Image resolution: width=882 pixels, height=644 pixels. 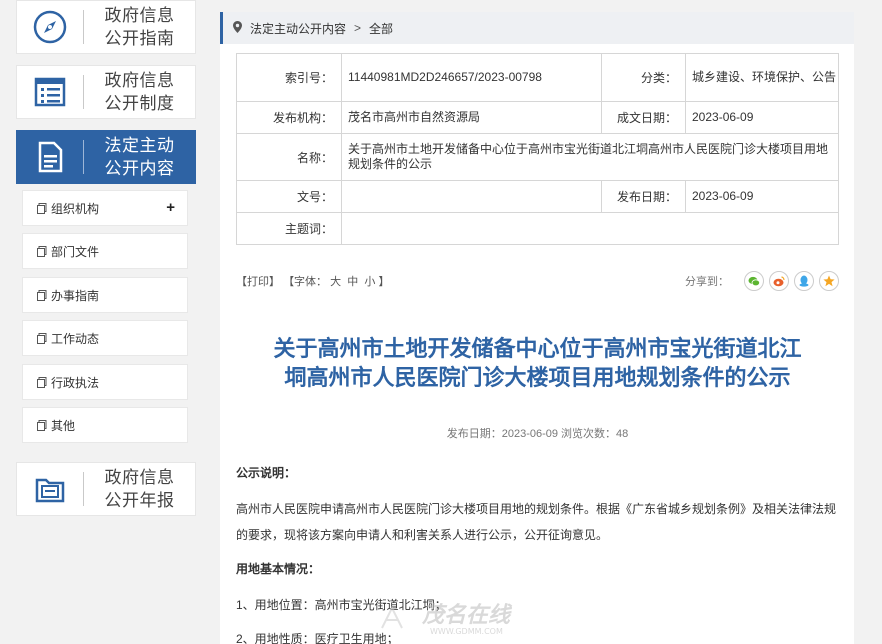 I want to click on meta-label: 分类：, so click(x=643, y=77).